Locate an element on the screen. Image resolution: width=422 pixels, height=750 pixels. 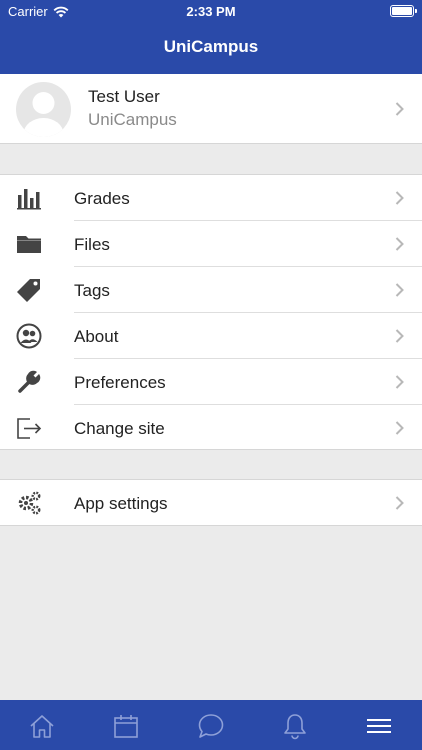
menu-item-label: App settings is located at coordinates (121, 503).